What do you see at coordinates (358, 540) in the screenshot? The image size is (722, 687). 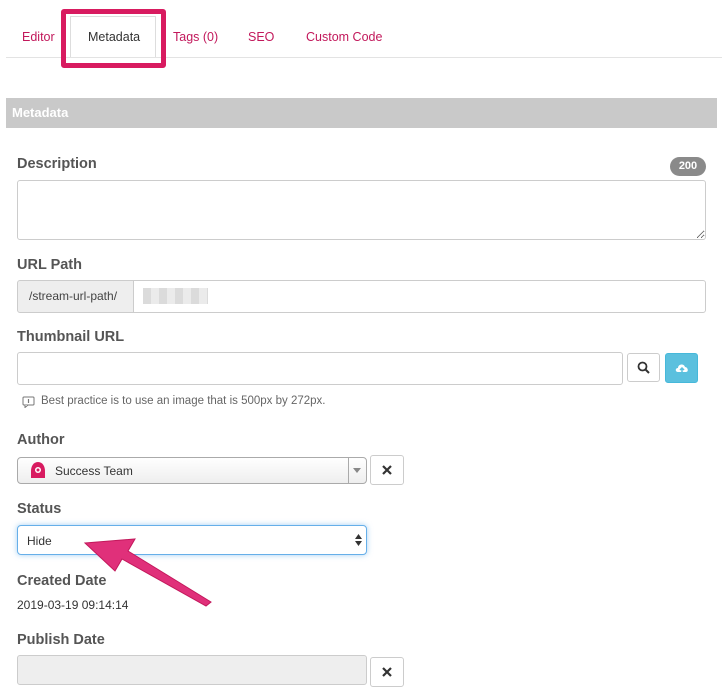 I see `select-arrows-icon` at bounding box center [358, 540].